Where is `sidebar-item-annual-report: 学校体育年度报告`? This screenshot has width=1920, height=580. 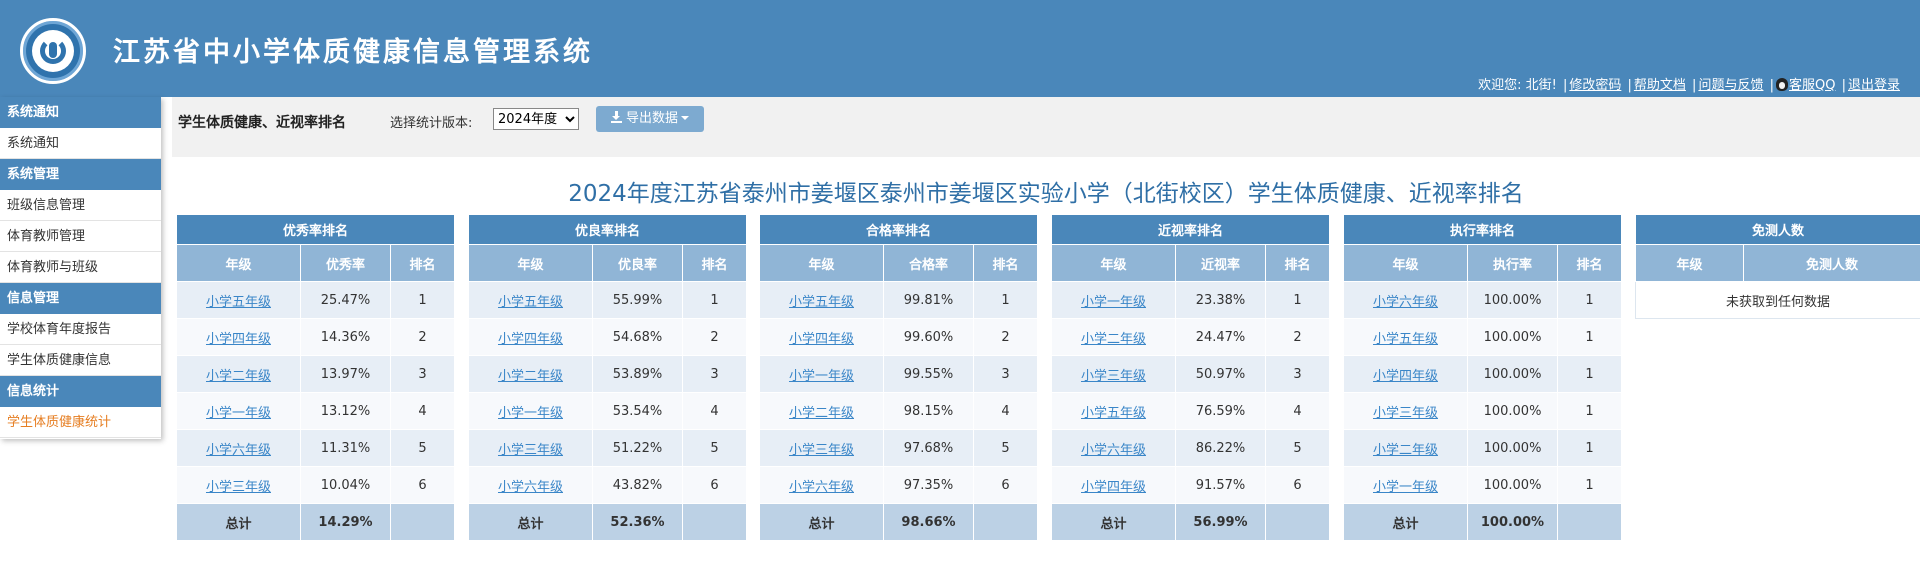 sidebar-item-annual-report: 学校体育年度报告 is located at coordinates (80, 329).